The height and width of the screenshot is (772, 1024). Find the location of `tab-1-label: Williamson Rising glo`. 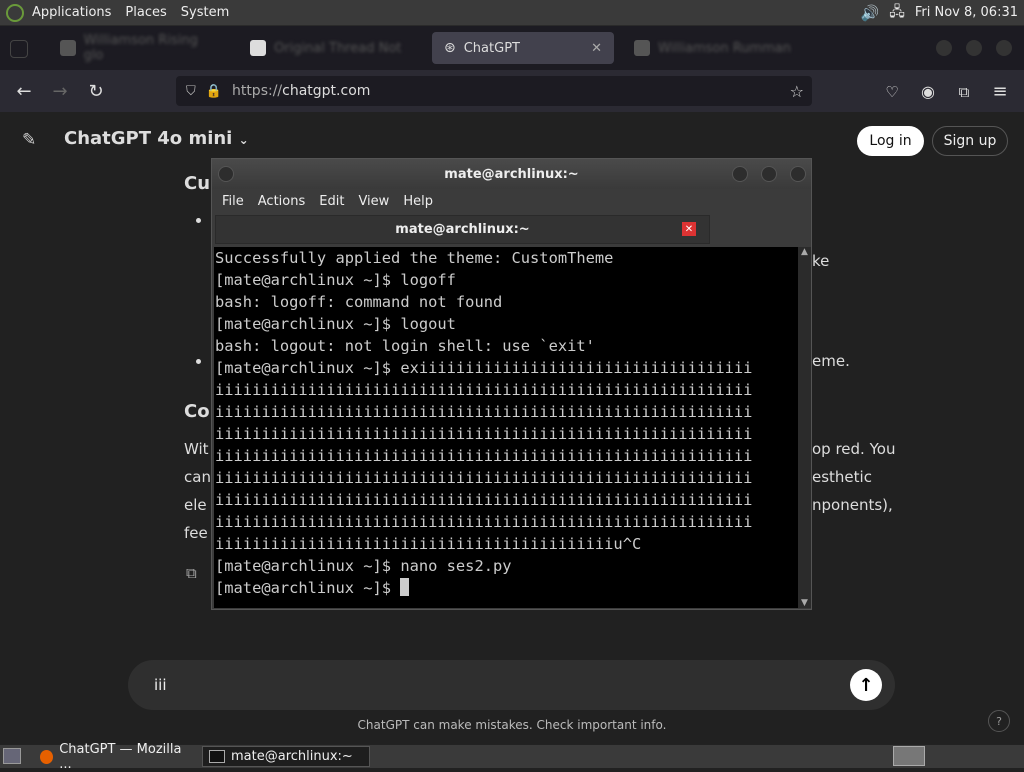

tab-1-label: Williamson Rising glo is located at coordinates (140, 48).